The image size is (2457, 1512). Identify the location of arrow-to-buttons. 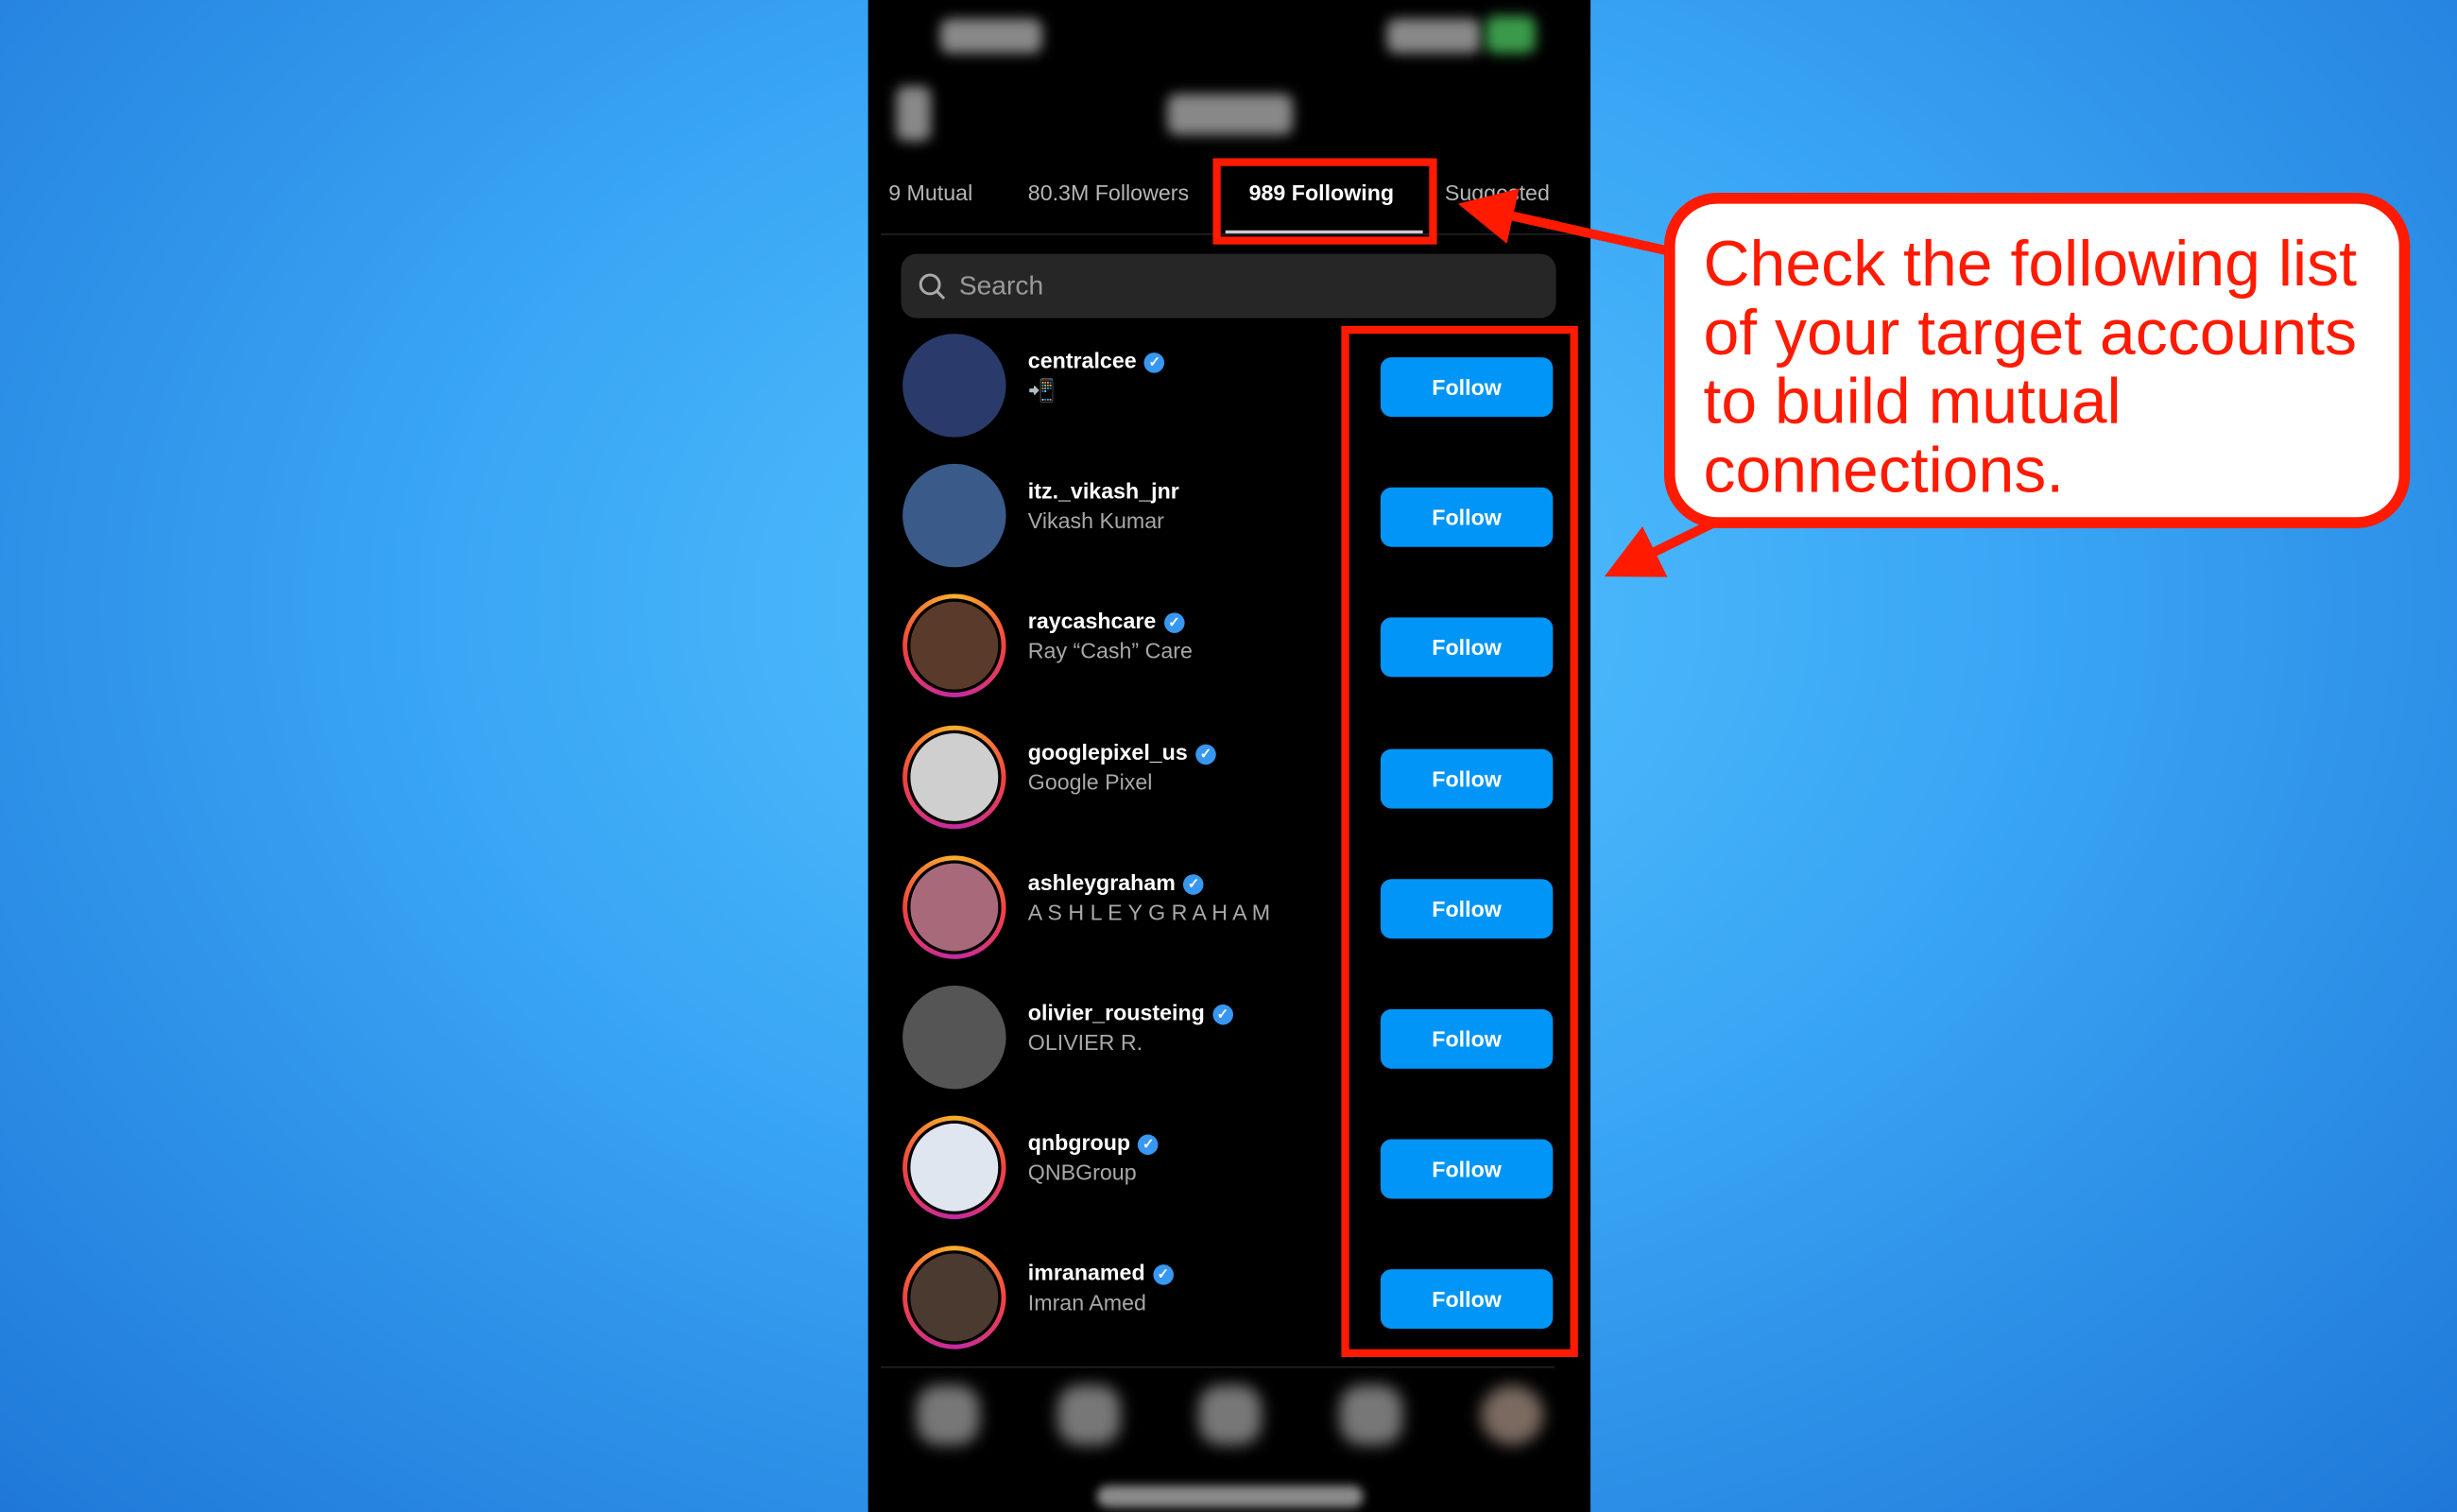
(1661, 547).